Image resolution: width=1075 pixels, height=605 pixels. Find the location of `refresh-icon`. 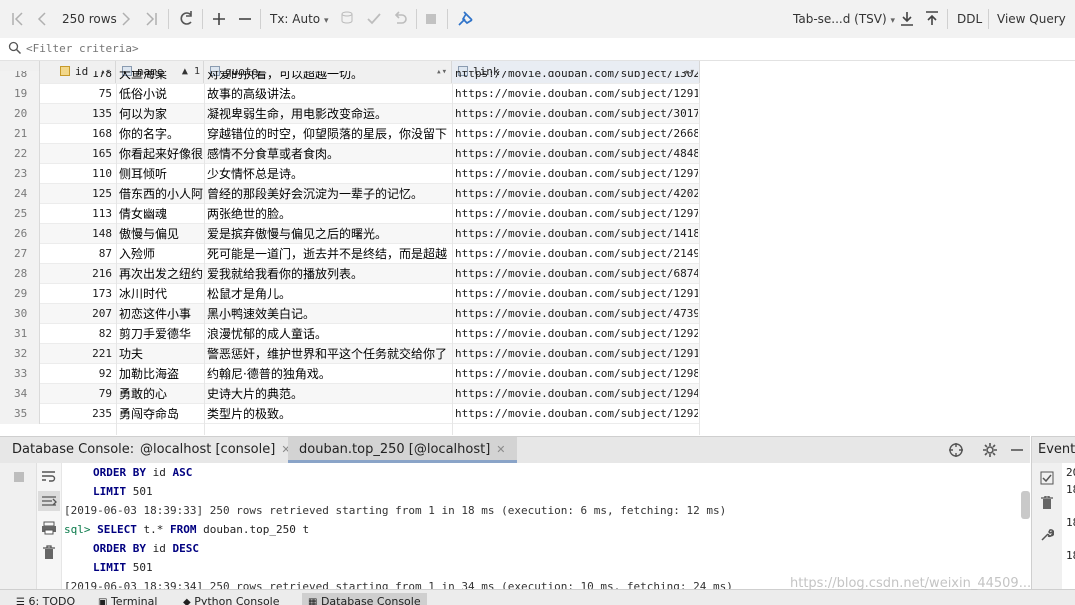

refresh-icon is located at coordinates (186, 19).